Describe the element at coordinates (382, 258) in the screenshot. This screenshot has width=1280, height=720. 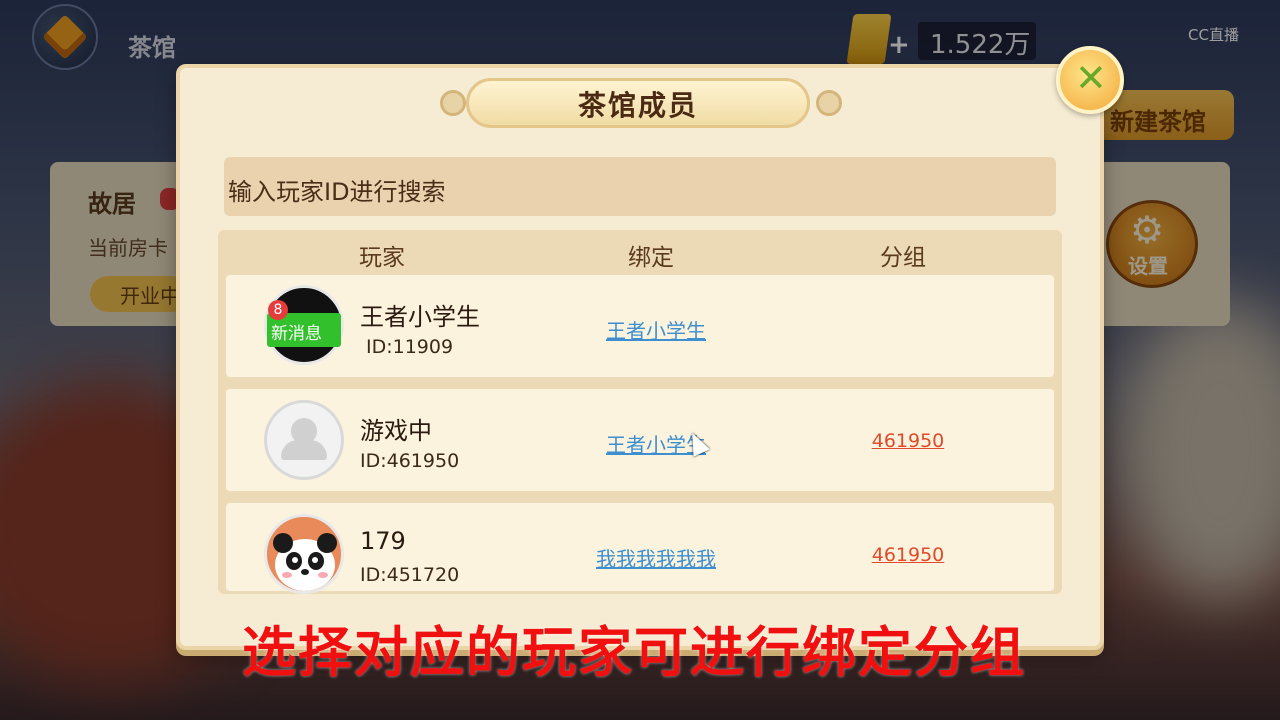
I see `column-header-player: 玩家` at that location.